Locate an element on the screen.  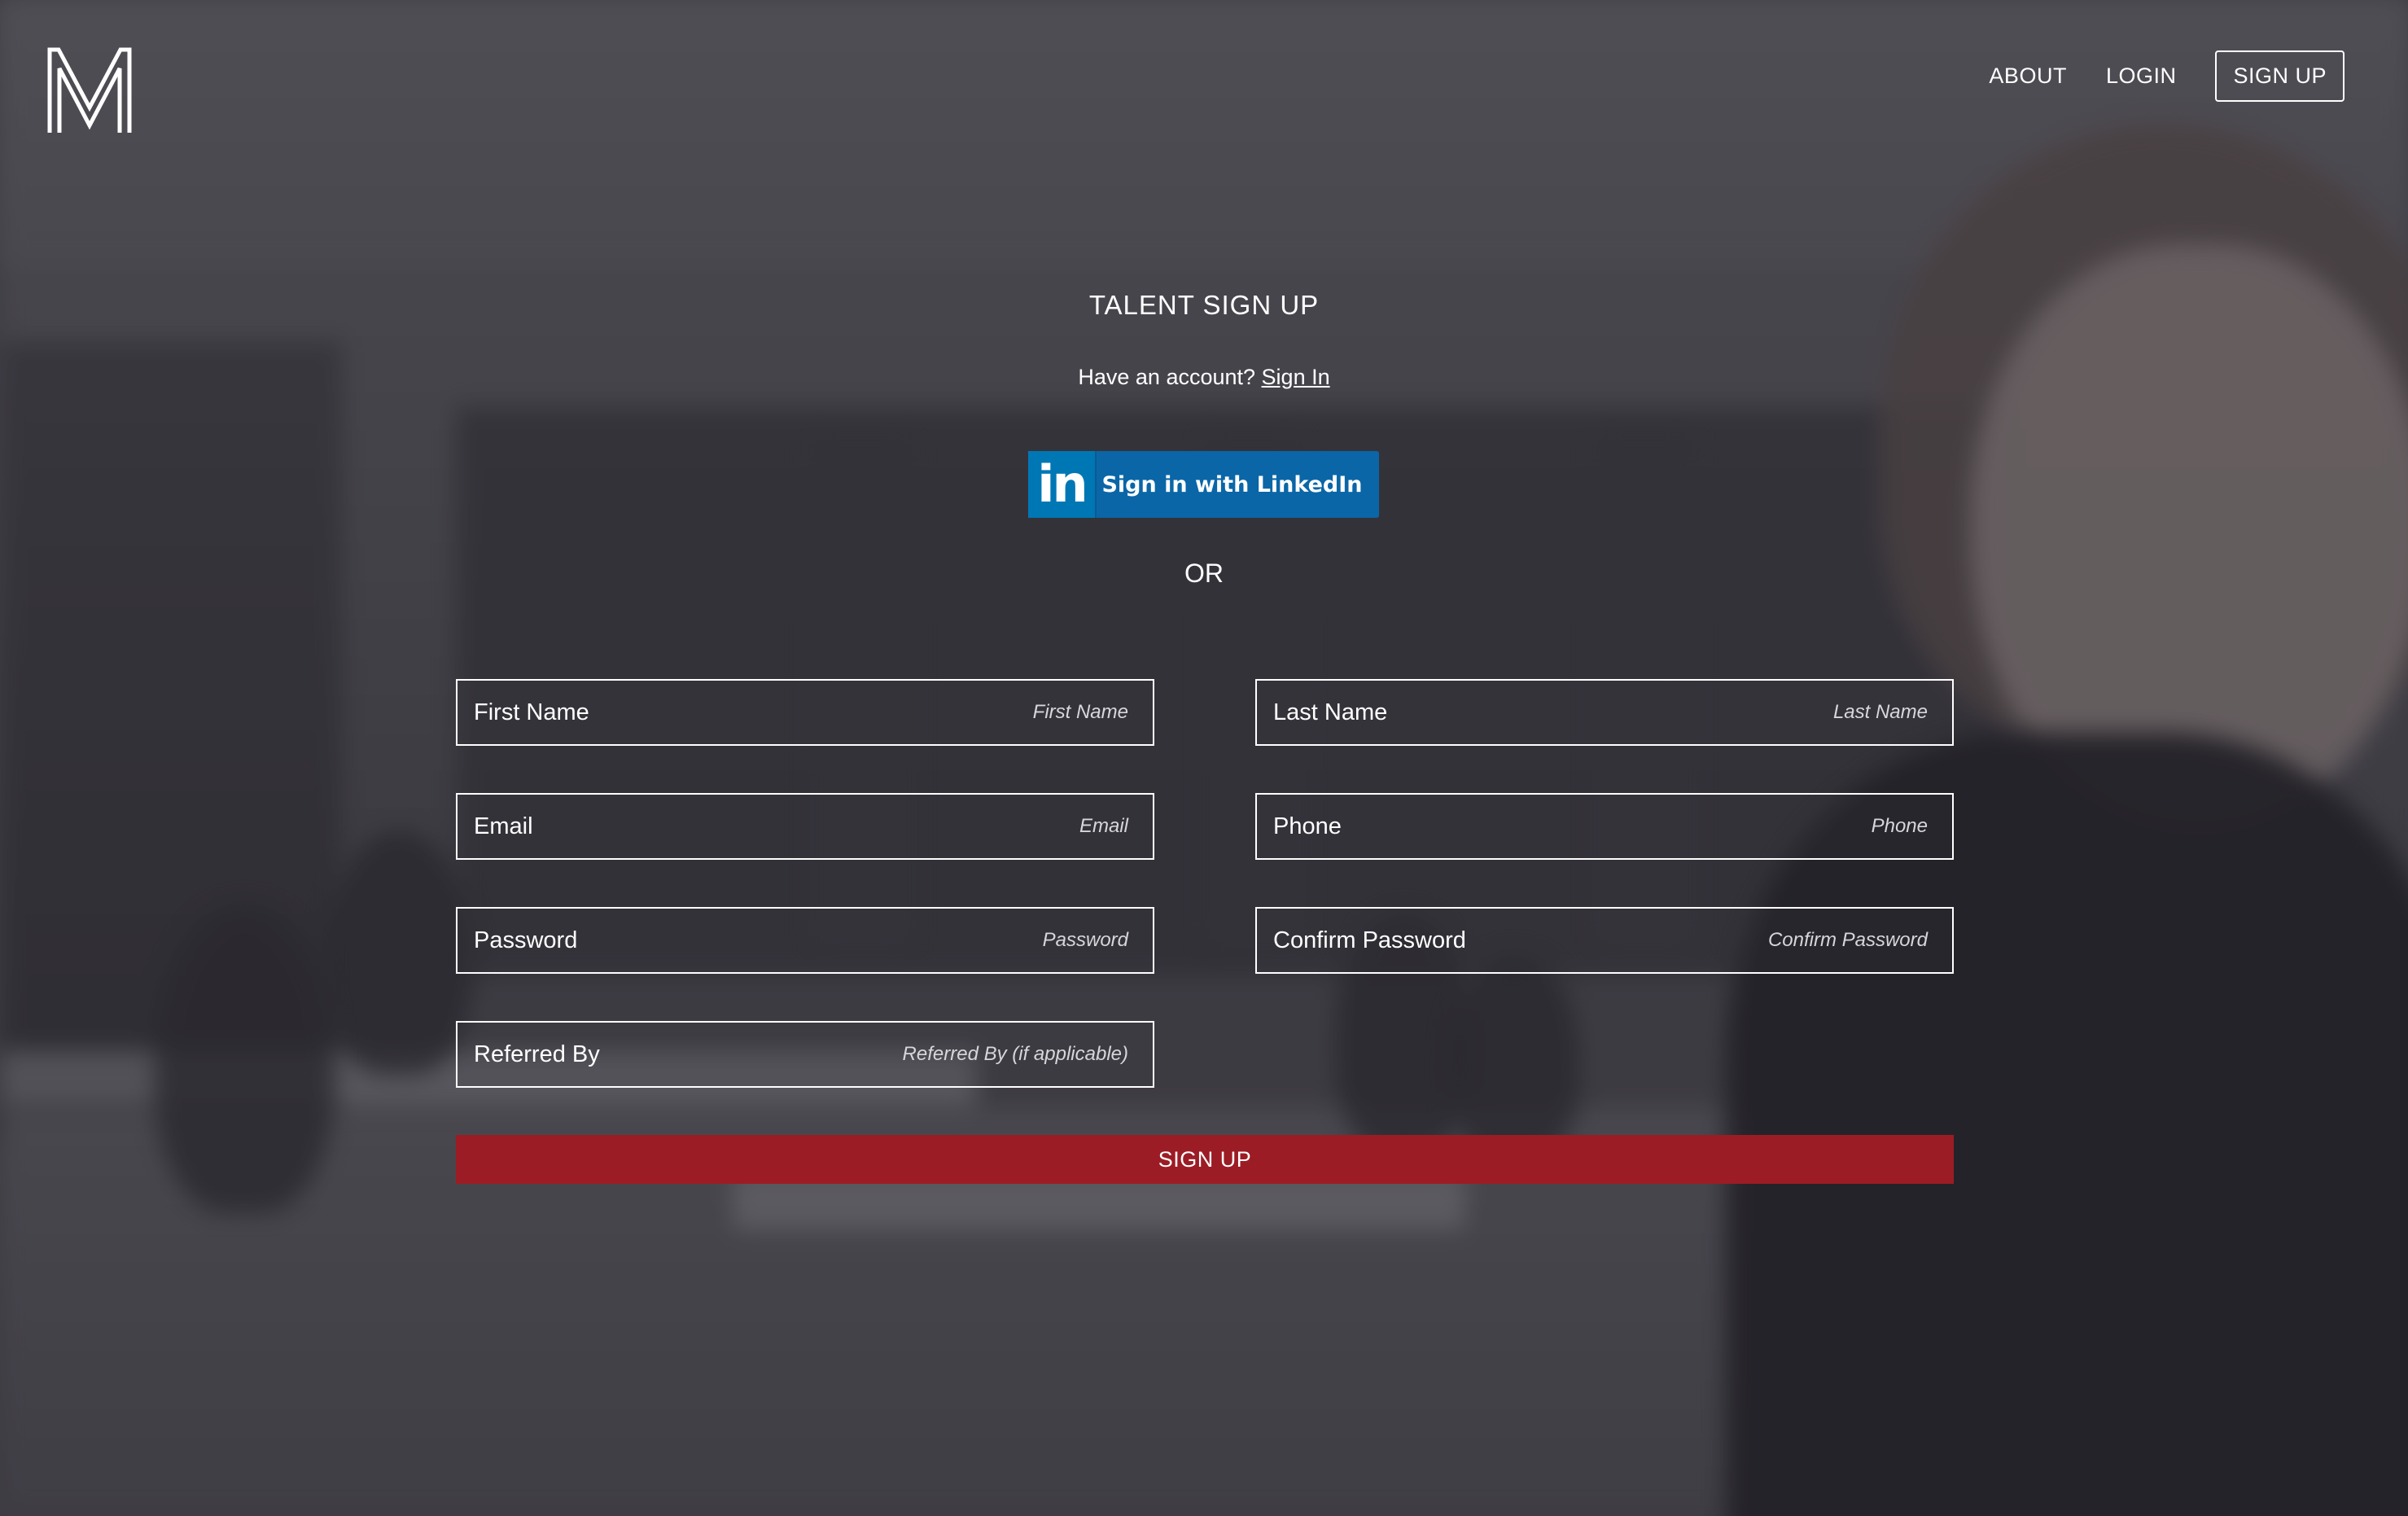
brand-logo is located at coordinates (89, 91).